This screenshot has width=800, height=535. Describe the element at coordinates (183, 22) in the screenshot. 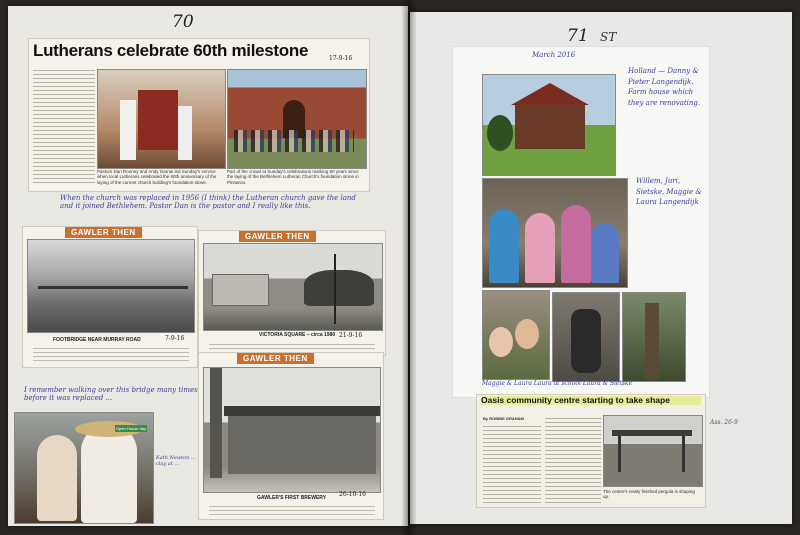

I see `left-page-number: 70` at that location.